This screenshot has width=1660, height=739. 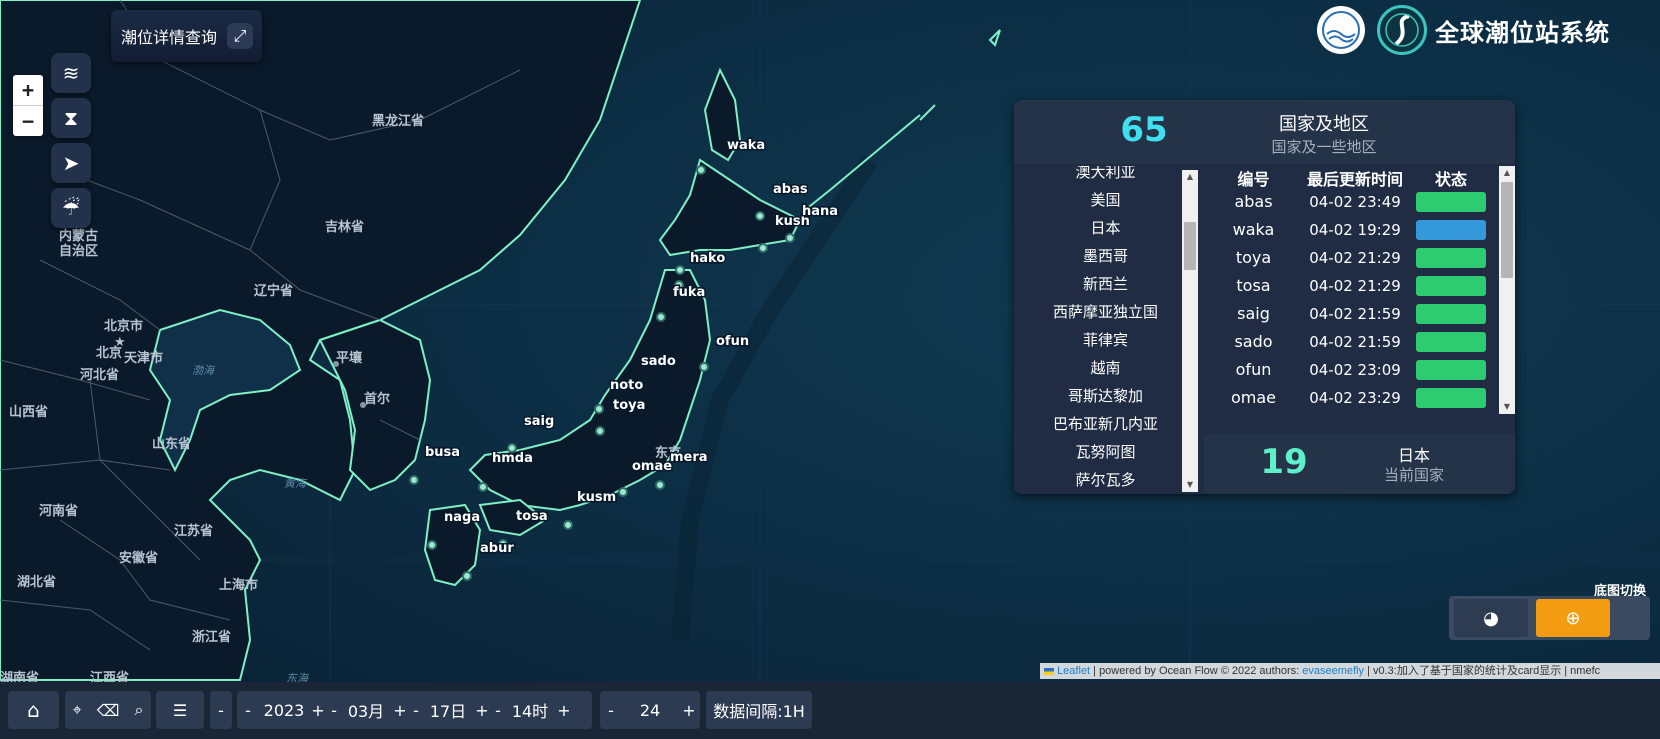 What do you see at coordinates (483, 487) in the screenshot?
I see `station-marker-hmda` at bounding box center [483, 487].